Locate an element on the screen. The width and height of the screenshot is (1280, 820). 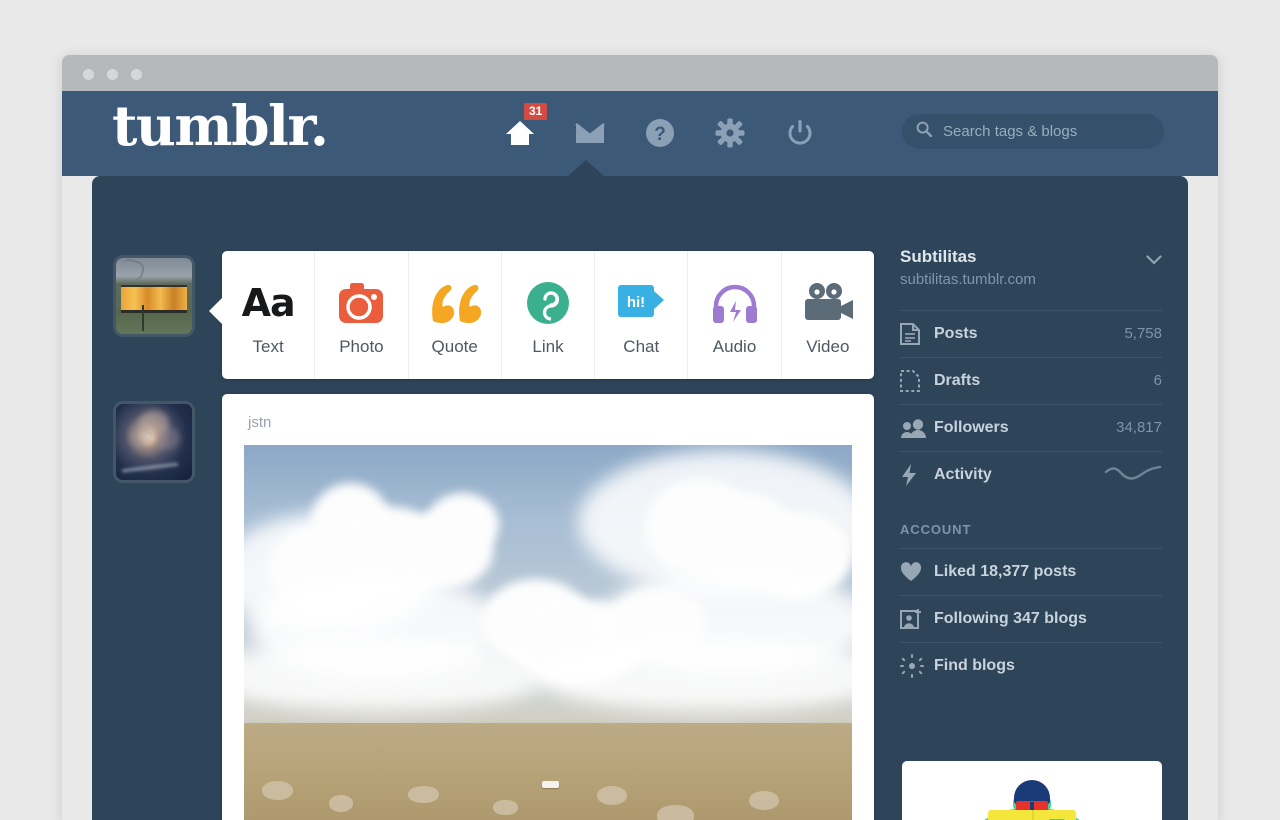
post-type-link: Link is located at coordinates (549, 315).